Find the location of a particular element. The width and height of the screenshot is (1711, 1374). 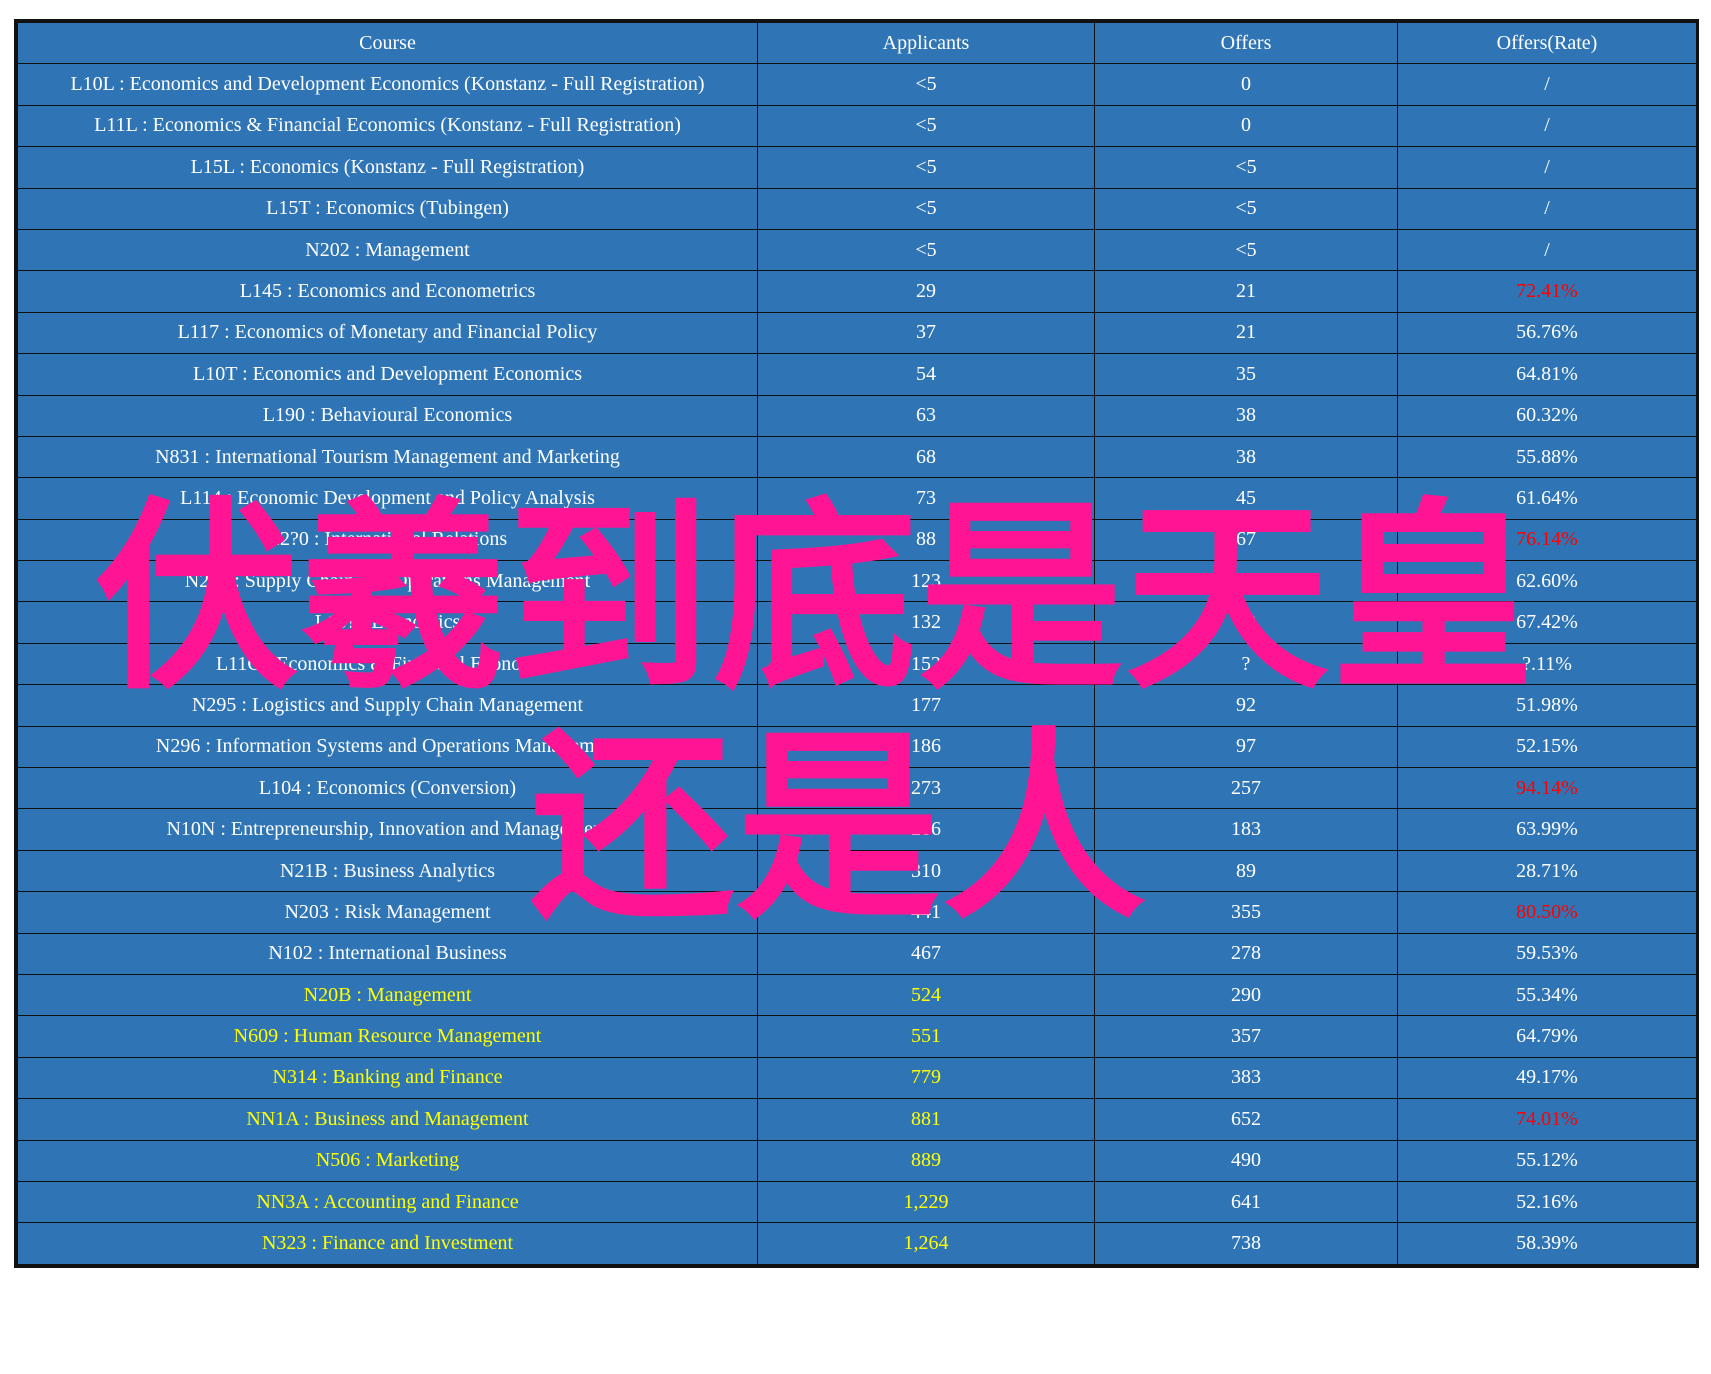

cell-offer-rate: 28.71% is located at coordinates (1547, 871).